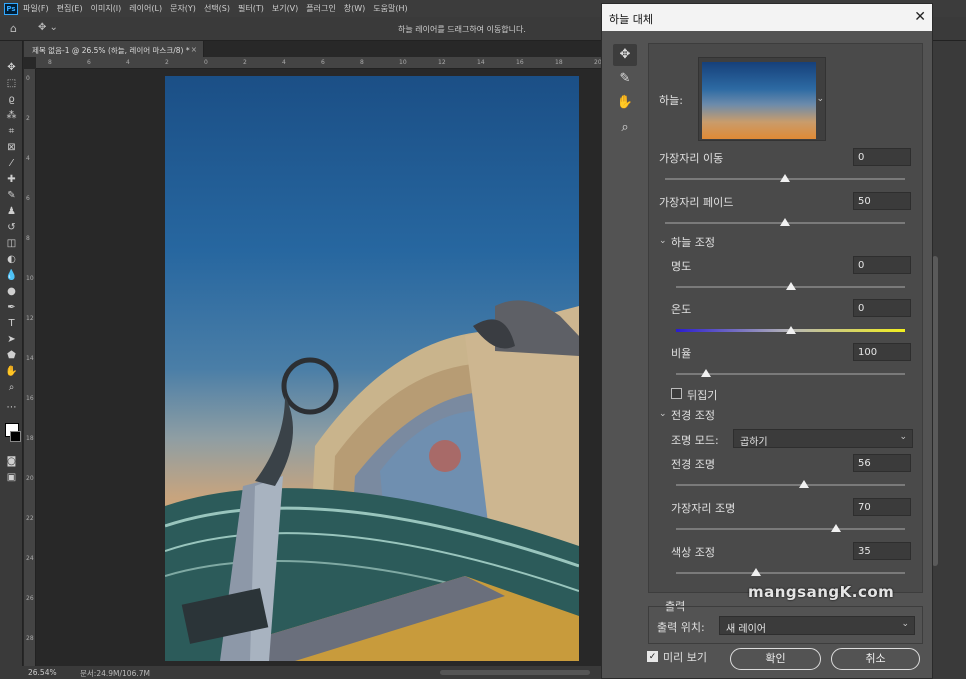 Image resolution: width=966 pixels, height=679 pixels. Describe the element at coordinates (48, 27) in the screenshot. I see `move-tool-preset-icon: ✥ ⌄` at that location.